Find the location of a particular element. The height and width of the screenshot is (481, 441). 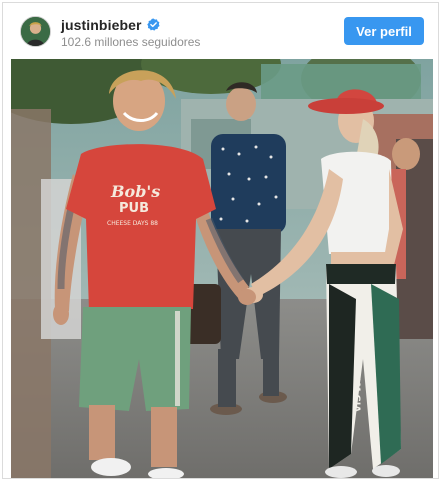

shirt-text-3: CHEESE DAYS 88 is located at coordinates (132, 223).